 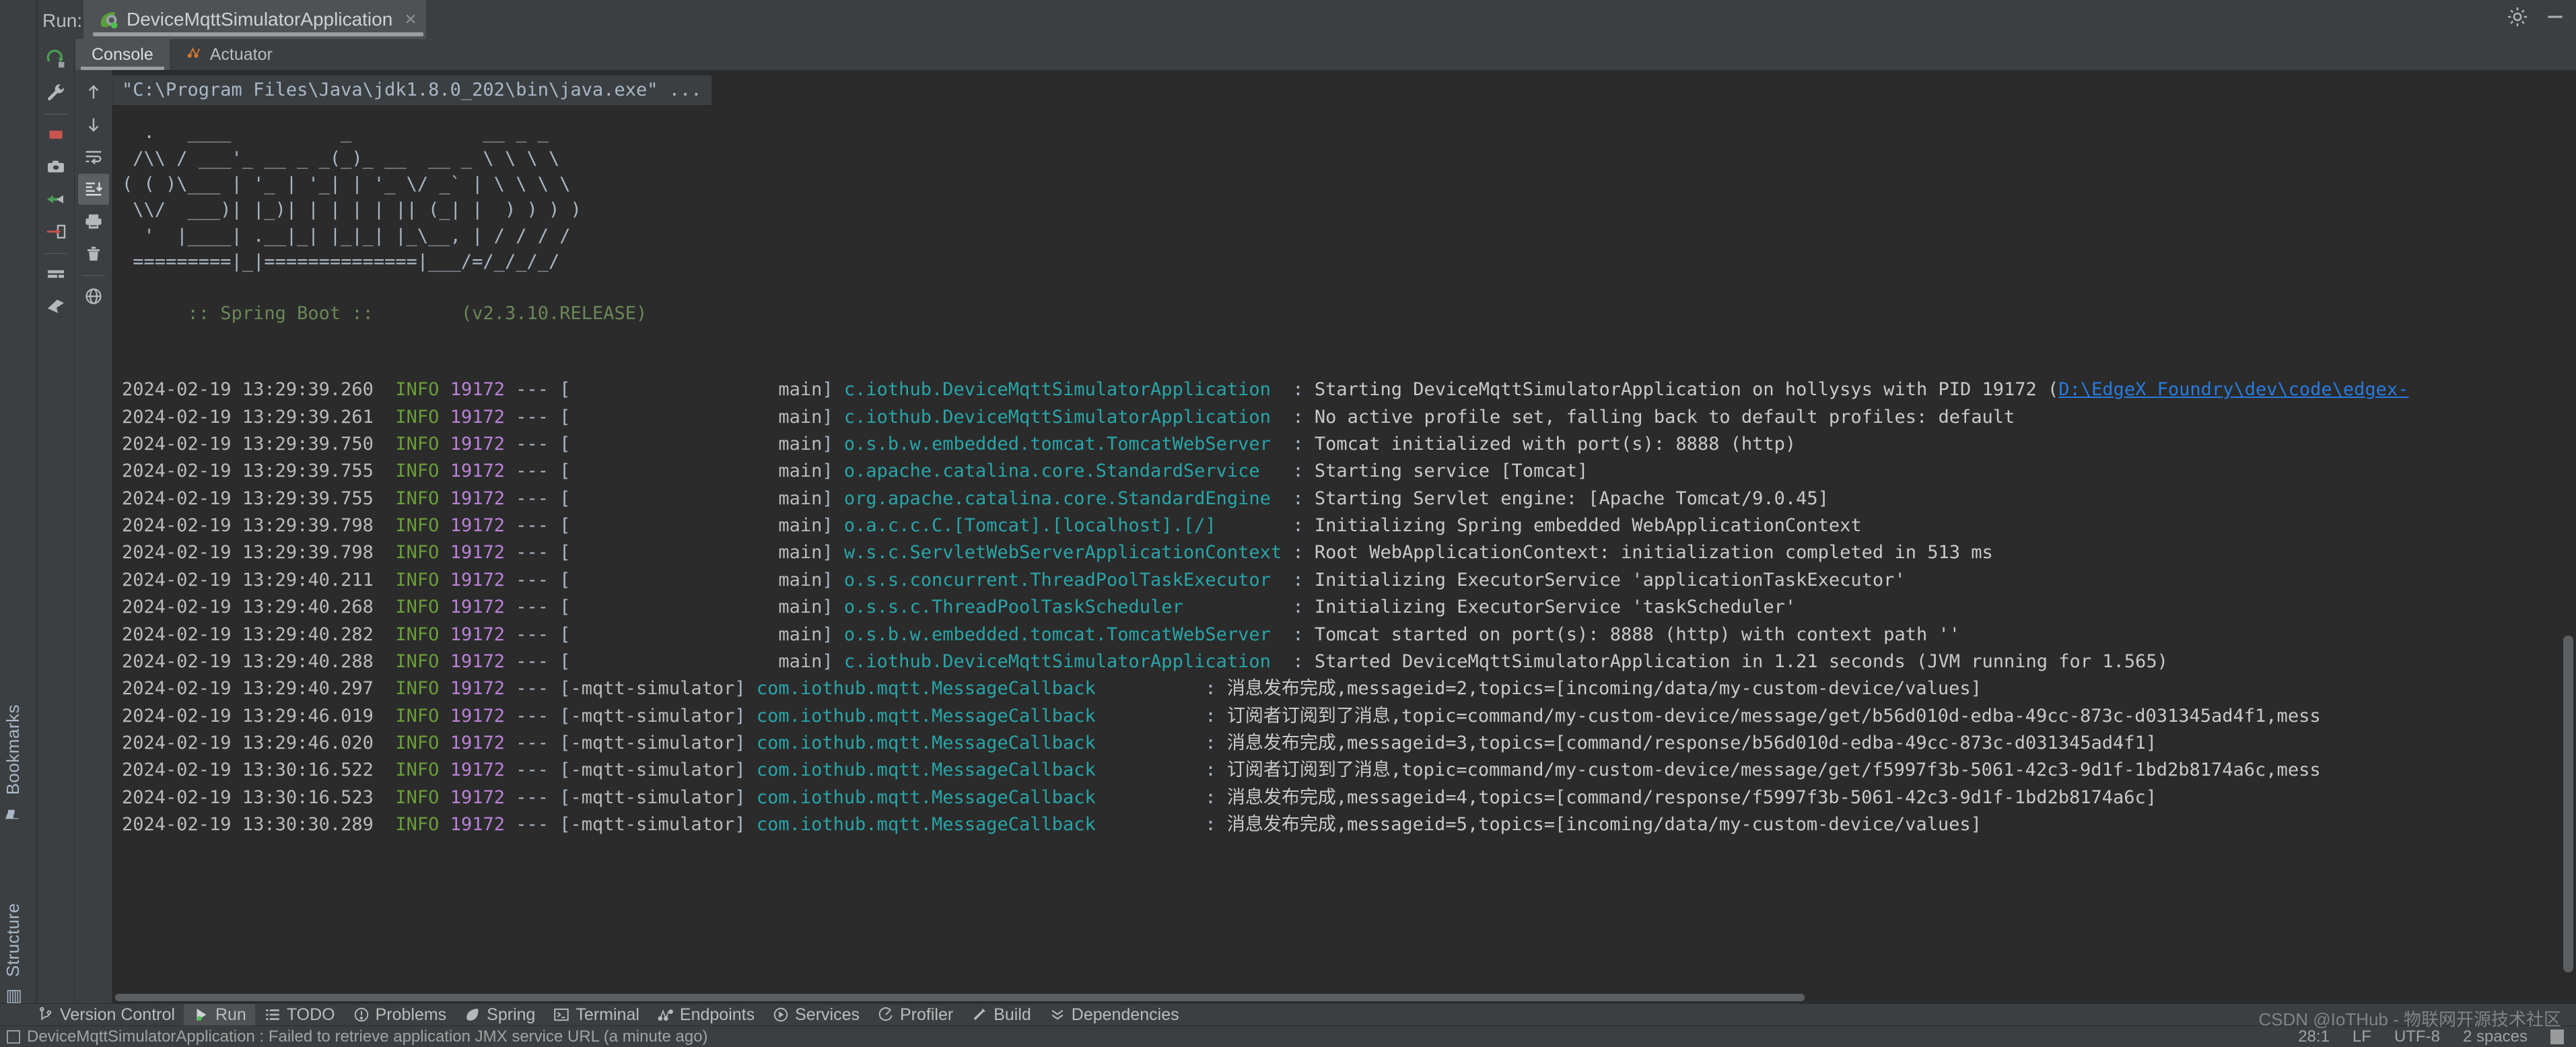 I want to click on log-thread: -mqtt-simulator, so click(x=652, y=825).